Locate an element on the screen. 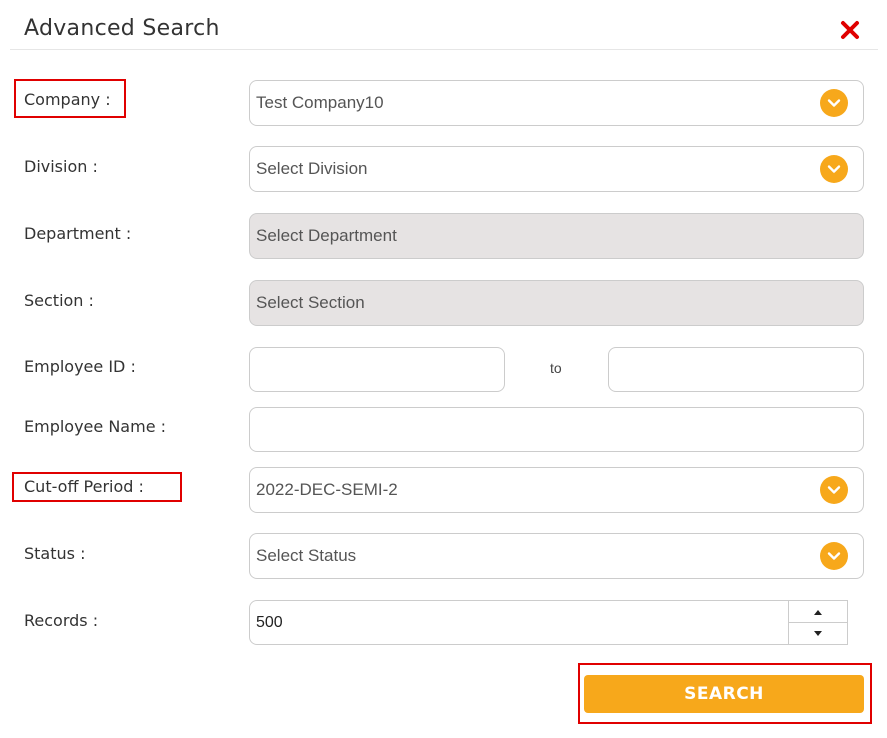  division-label: Division : is located at coordinates (61, 166).